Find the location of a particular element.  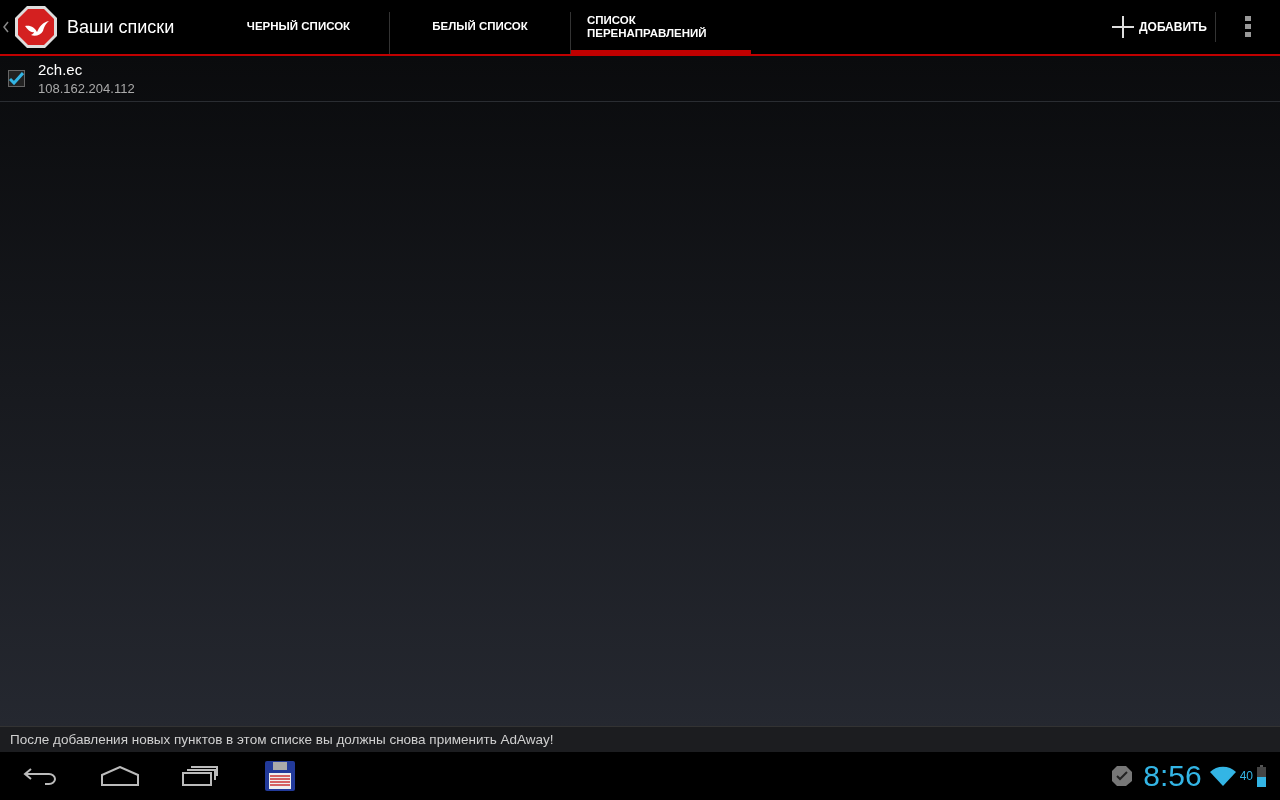

battery-icon is located at coordinates (1261, 776).